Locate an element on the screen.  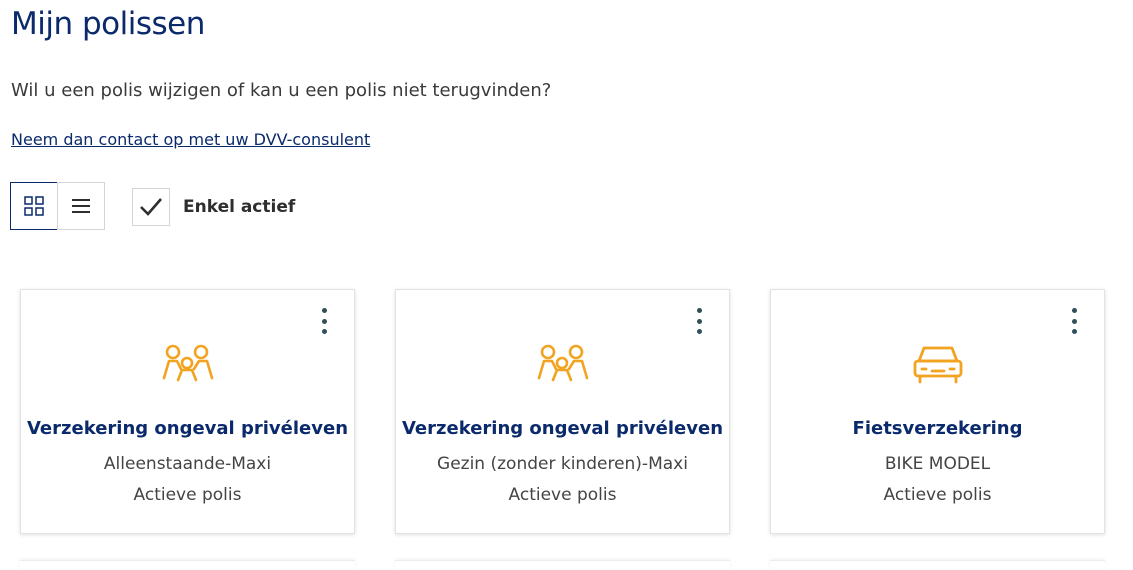
grid-icon is located at coordinates (34, 206).